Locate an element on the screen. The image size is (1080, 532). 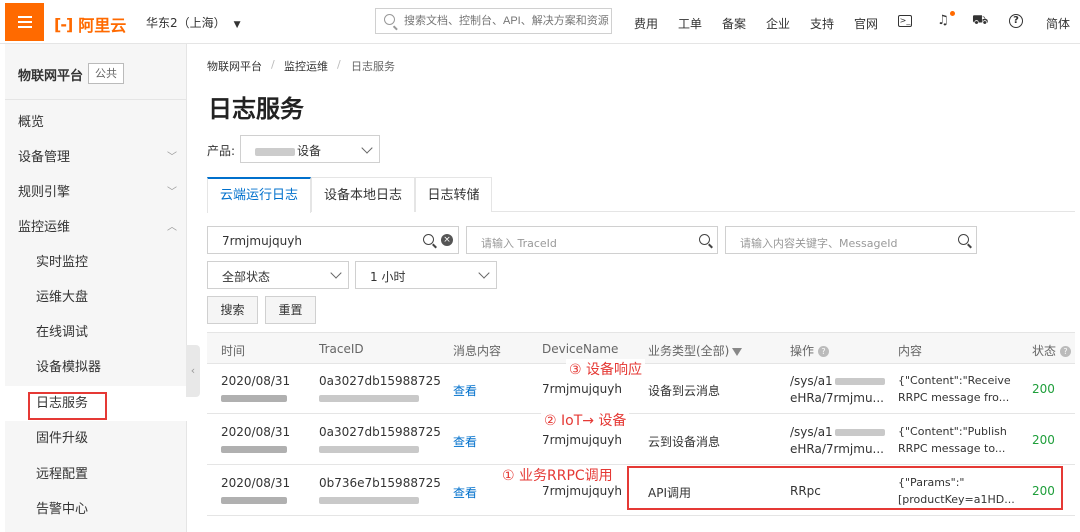
tab-log-dump: 日志转储 is located at coordinates (453, 194).